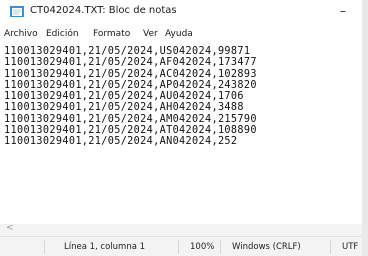 The image size is (368, 256). What do you see at coordinates (350, 247) in the screenshot?
I see `status-encoding: UTF` at bounding box center [350, 247].